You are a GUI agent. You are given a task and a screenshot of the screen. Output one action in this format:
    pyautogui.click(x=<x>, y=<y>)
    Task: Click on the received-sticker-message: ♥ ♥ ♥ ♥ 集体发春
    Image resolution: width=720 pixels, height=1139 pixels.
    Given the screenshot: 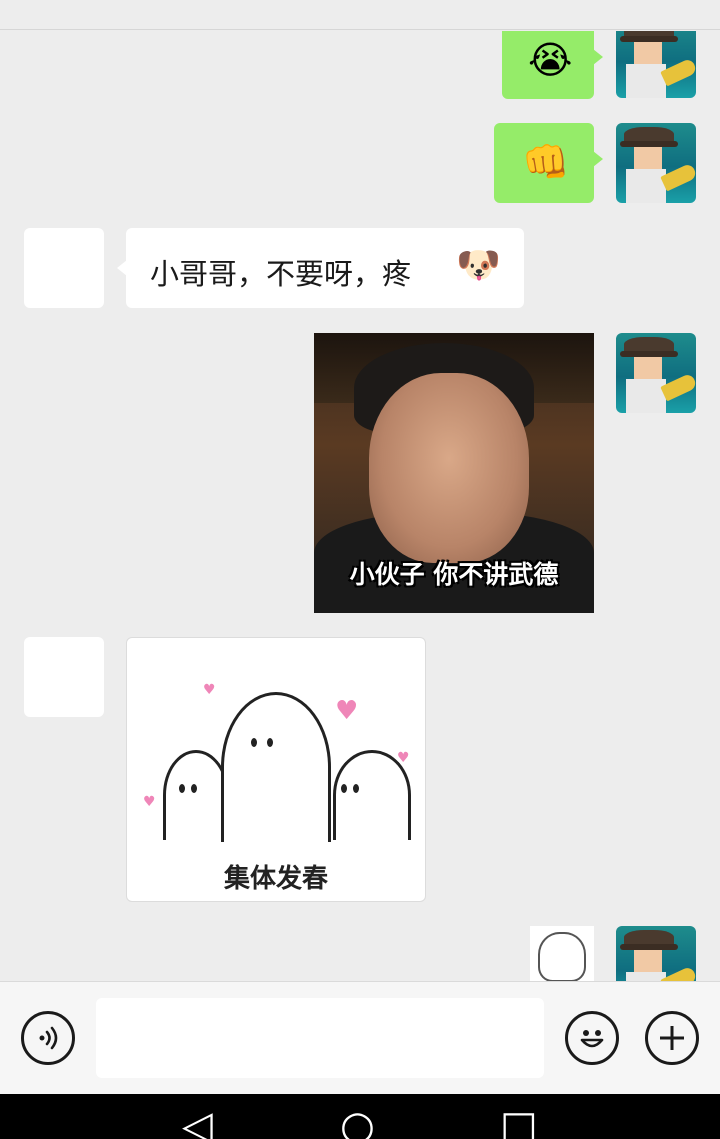 What is the action you would take?
    pyautogui.click(x=276, y=769)
    